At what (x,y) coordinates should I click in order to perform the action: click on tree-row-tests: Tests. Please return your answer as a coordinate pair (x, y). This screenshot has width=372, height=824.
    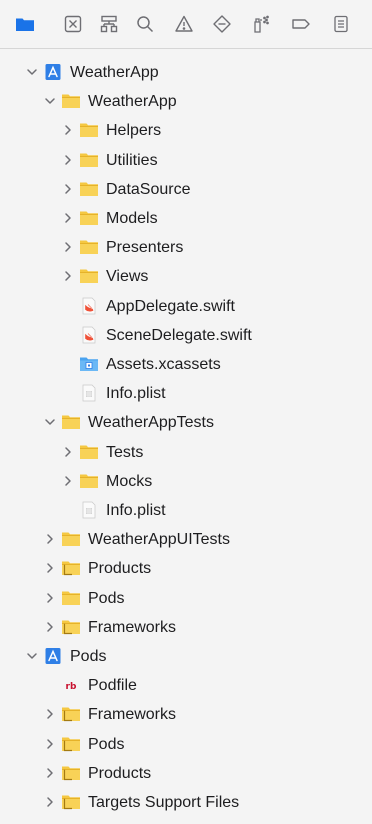
    Looking at the image, I should click on (186, 452).